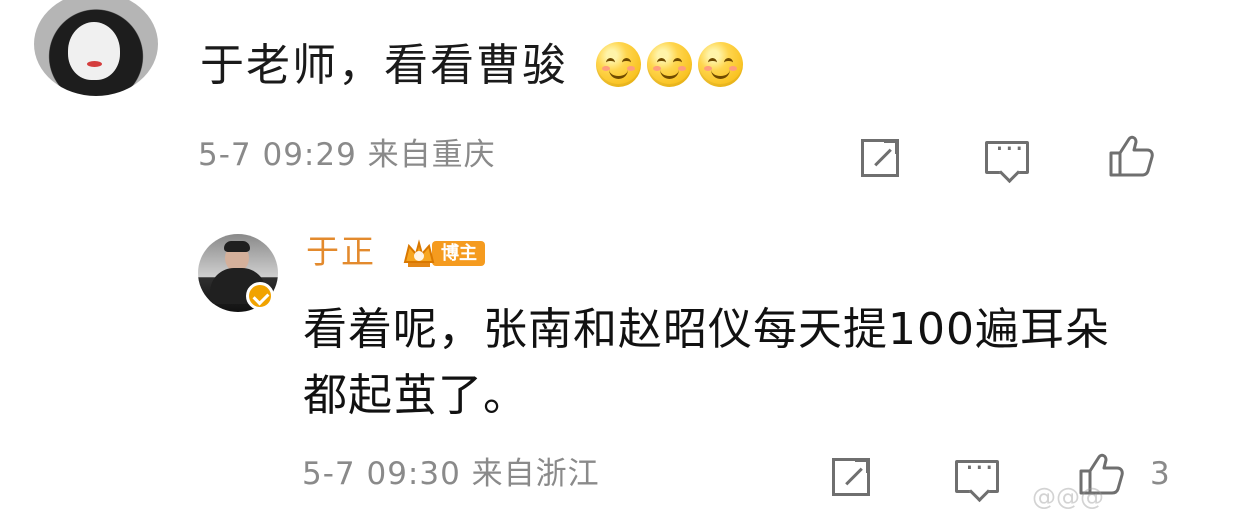  Describe the element at coordinates (94, 51) in the screenshot. I see `commenter-face` at that location.